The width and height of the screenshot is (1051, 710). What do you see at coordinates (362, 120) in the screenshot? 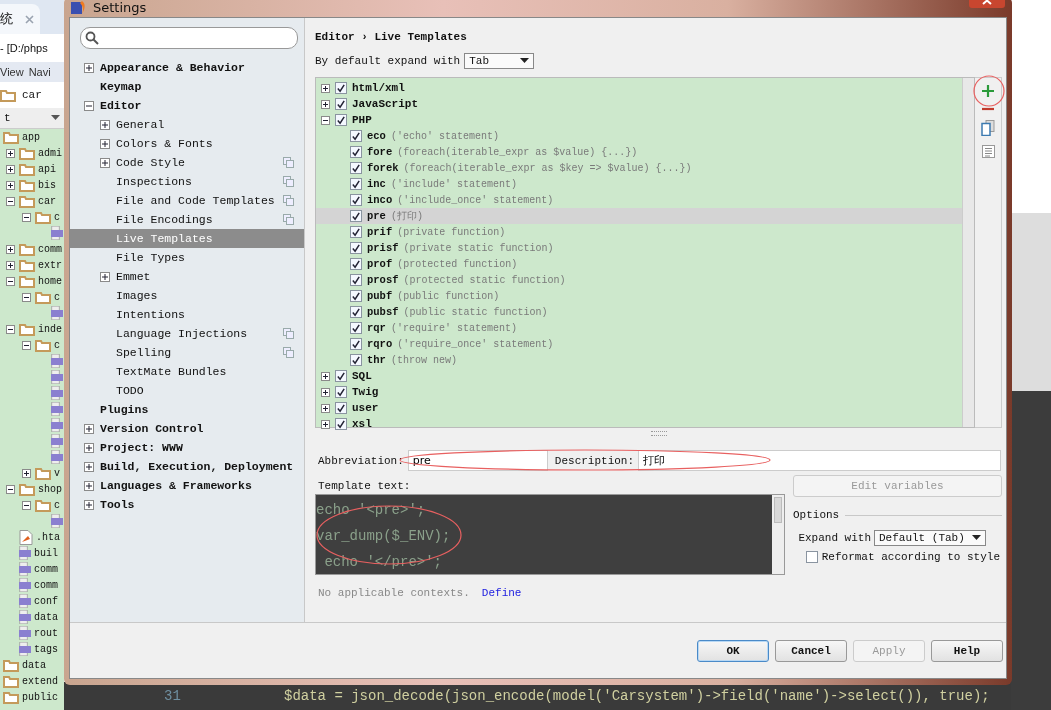
I see `template-group: PHP` at bounding box center [362, 120].